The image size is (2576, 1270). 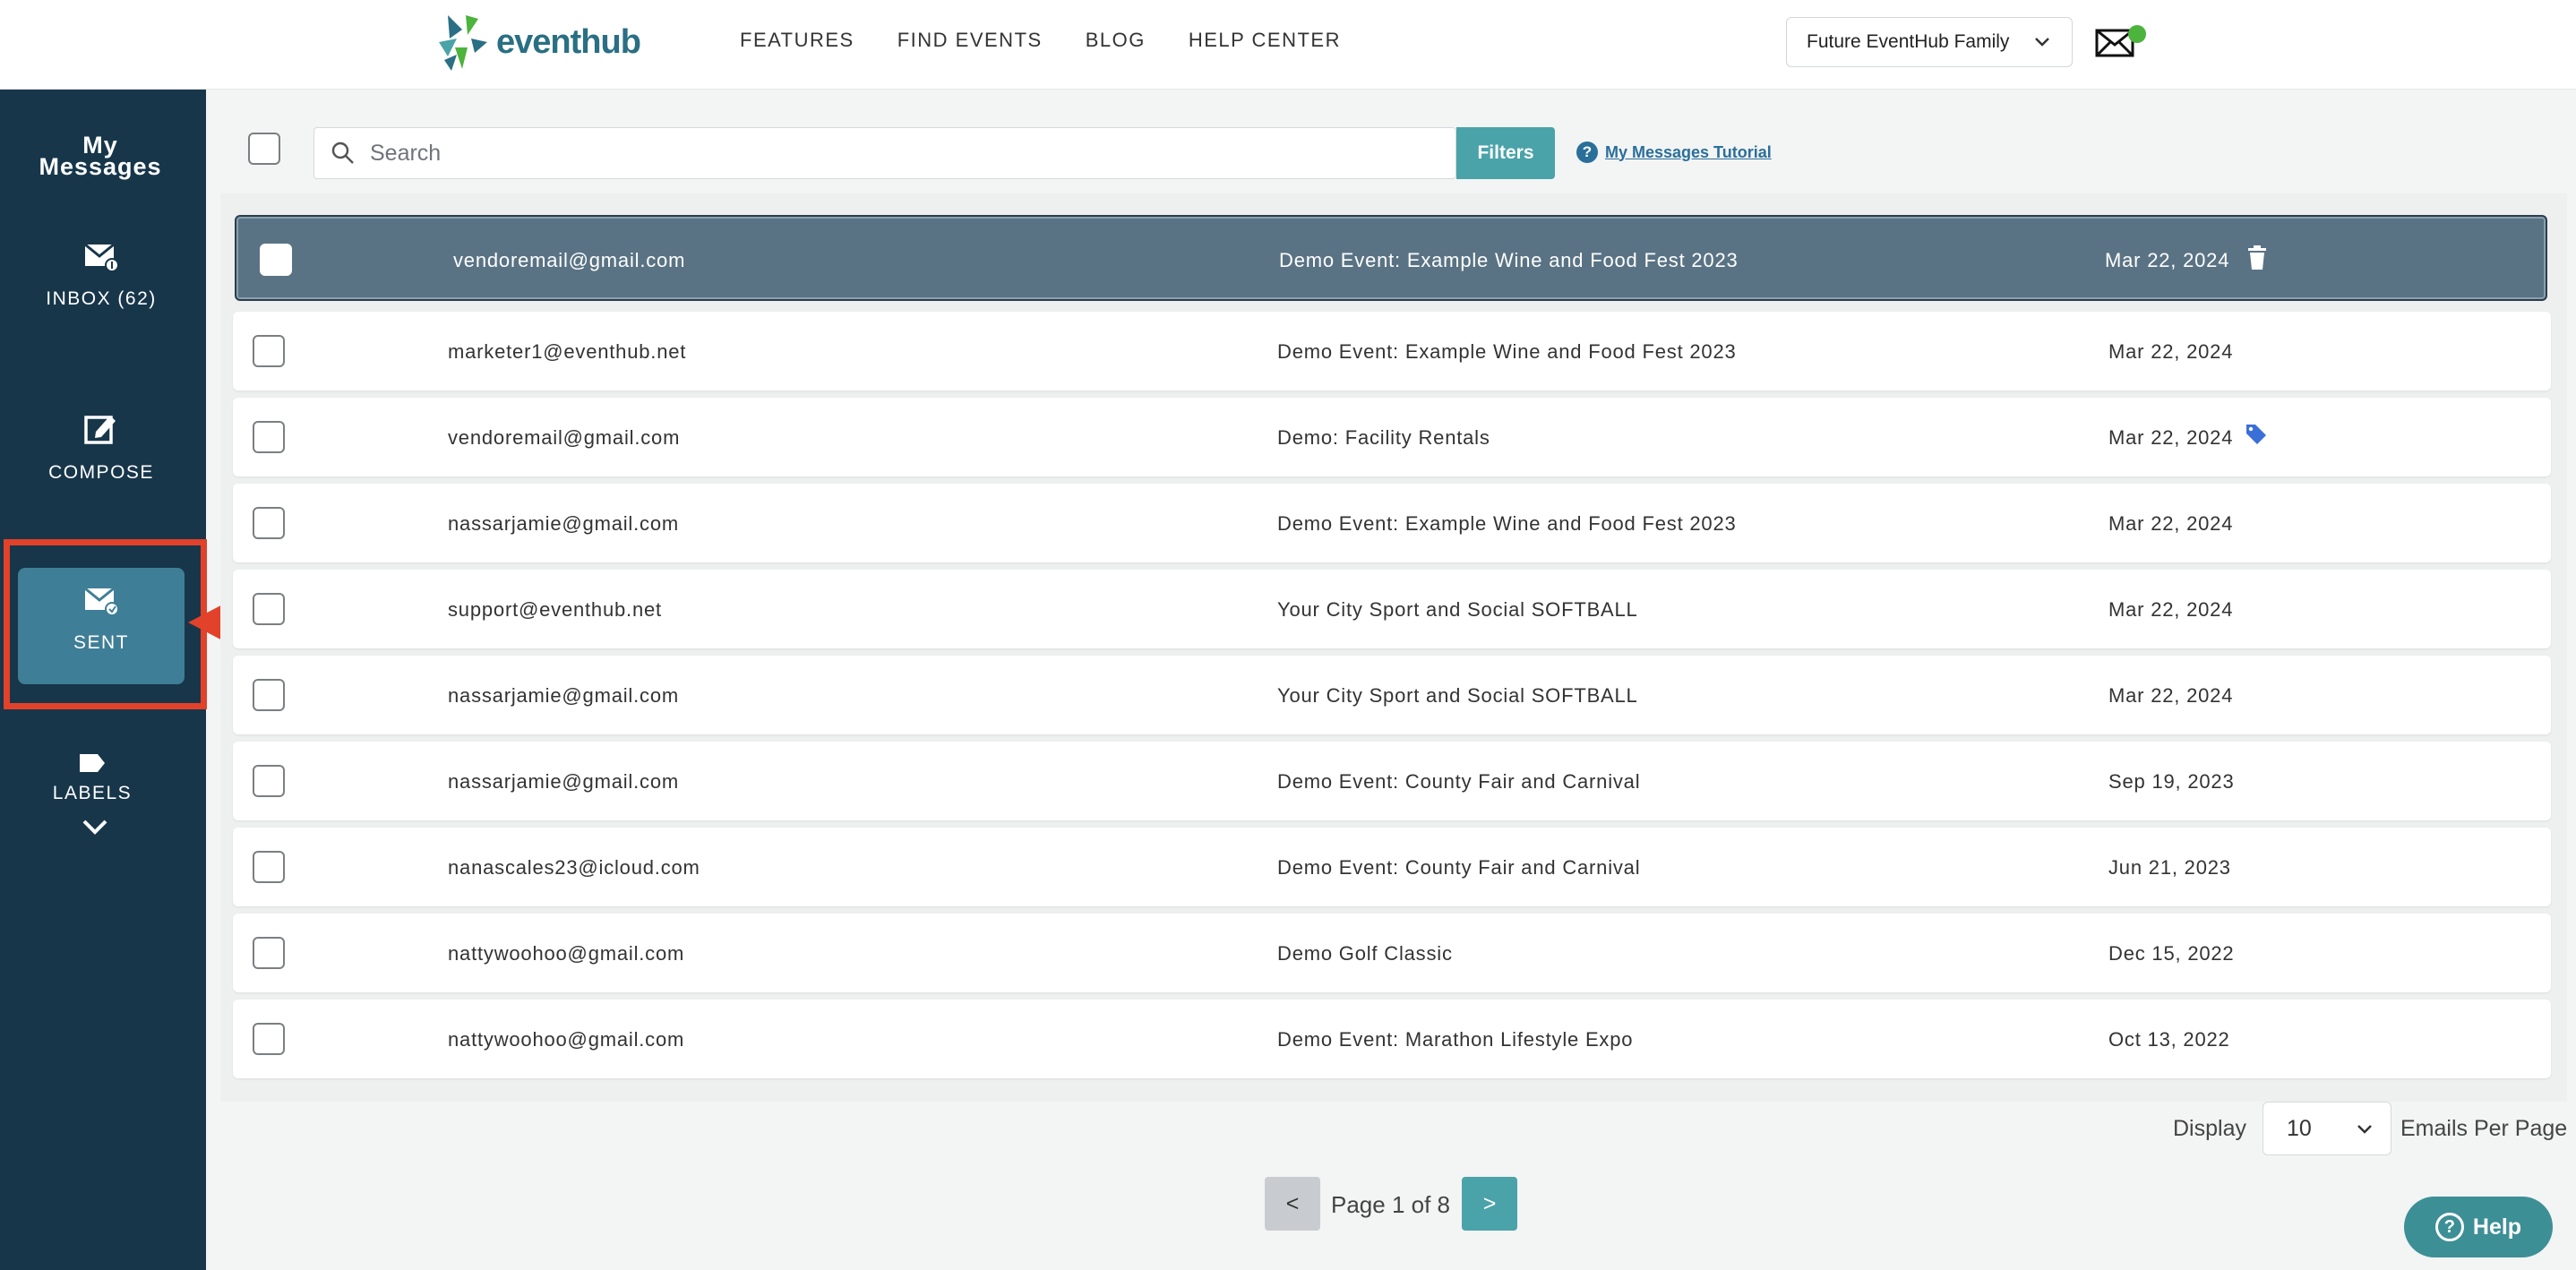 What do you see at coordinates (101, 298) in the screenshot?
I see `sidebar-label-inbox: INBOX (62)` at bounding box center [101, 298].